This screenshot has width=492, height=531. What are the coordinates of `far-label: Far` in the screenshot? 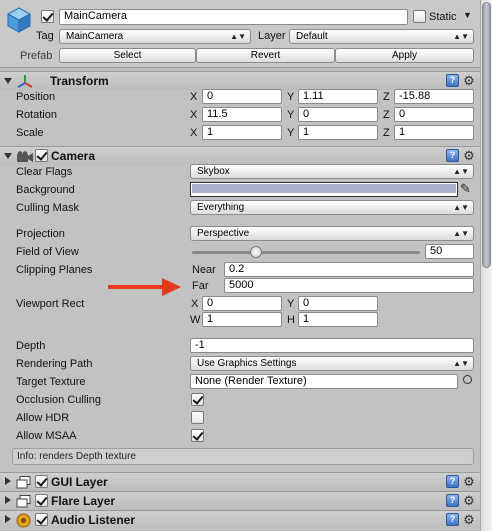 It's located at (200, 286).